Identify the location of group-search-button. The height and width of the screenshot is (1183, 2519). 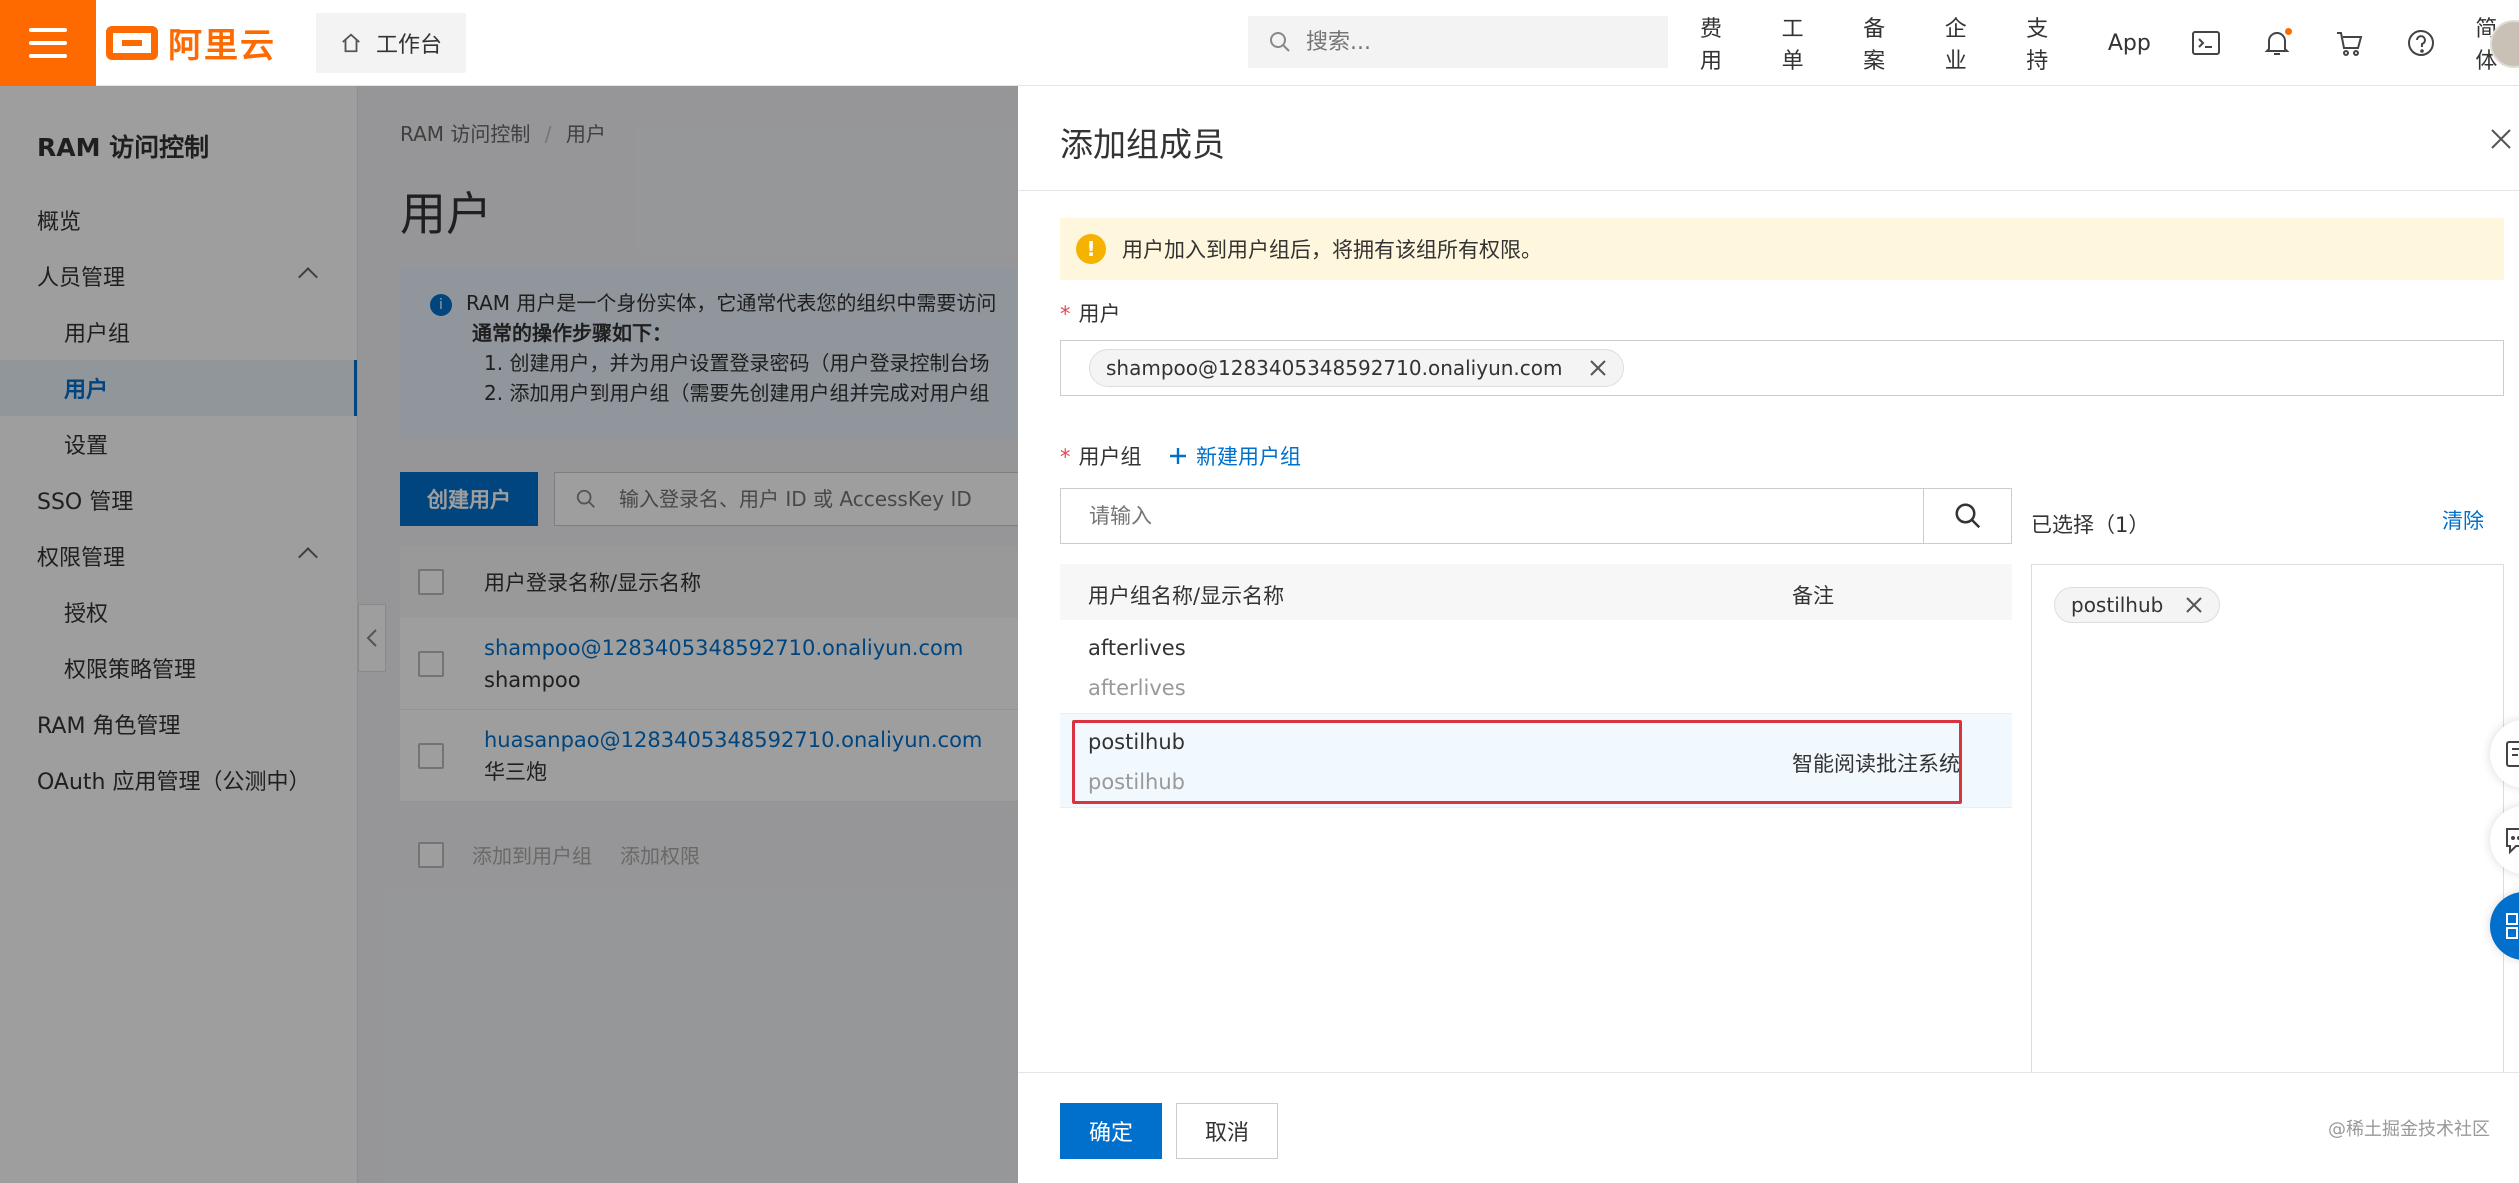
(1967, 516).